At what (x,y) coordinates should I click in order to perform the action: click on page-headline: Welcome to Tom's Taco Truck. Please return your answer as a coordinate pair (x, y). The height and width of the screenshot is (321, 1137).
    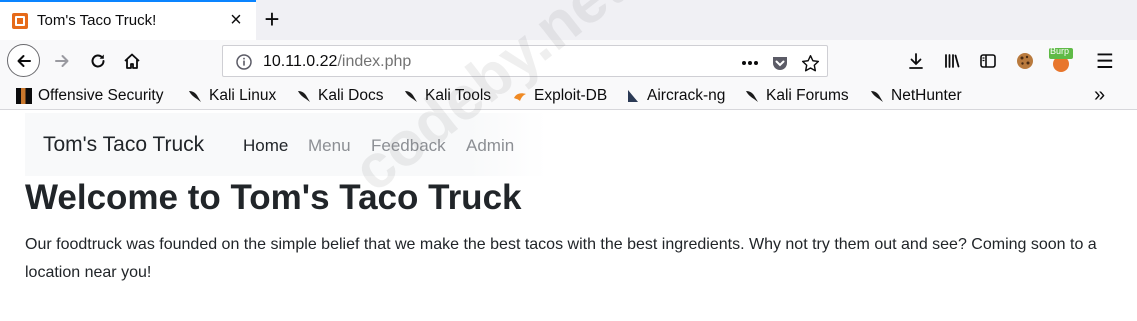
    Looking at the image, I should click on (273, 197).